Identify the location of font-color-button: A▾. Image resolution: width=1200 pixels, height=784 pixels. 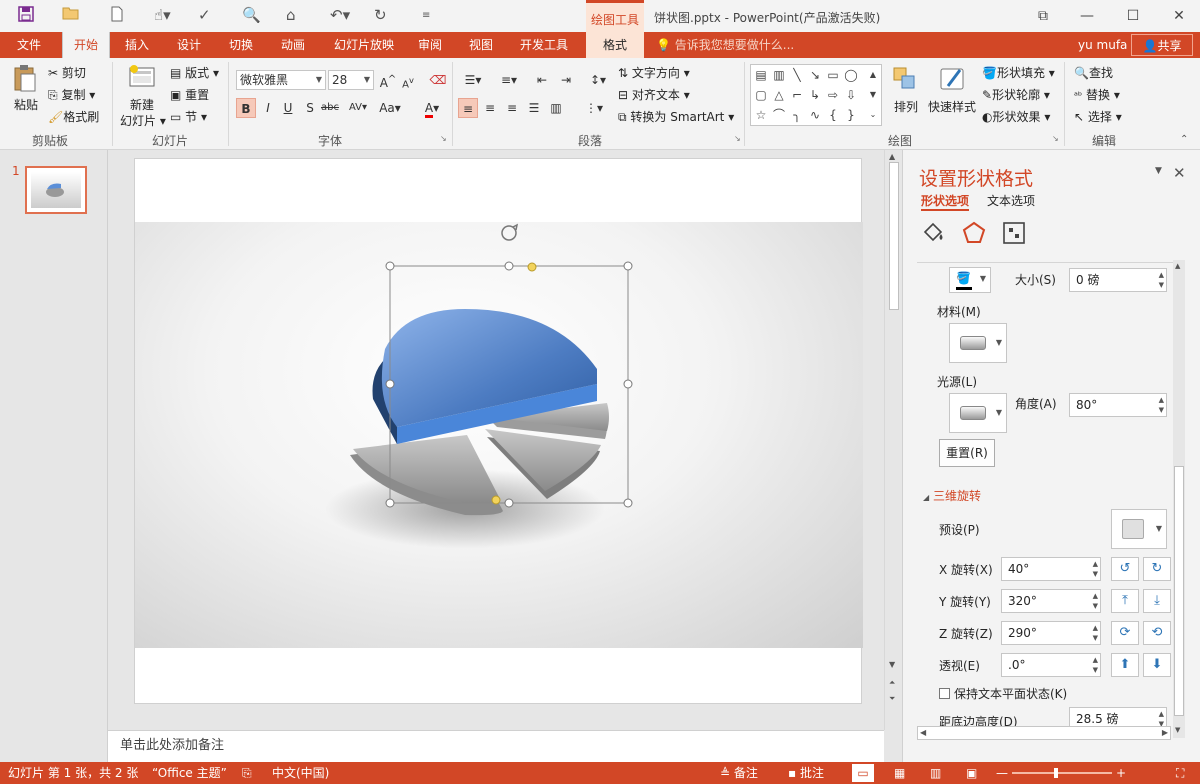
(432, 108).